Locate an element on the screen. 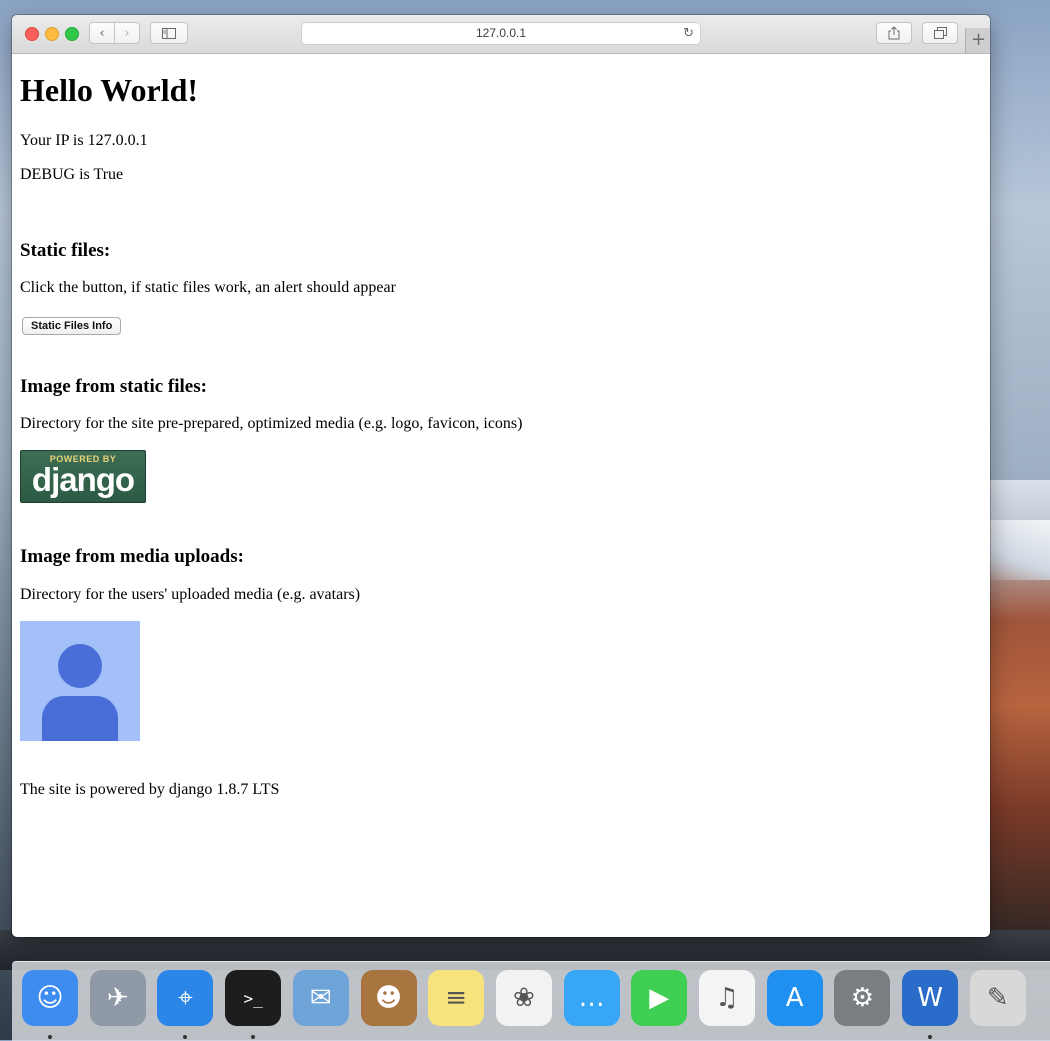 The image size is (1050, 1041). tabs-icon is located at coordinates (940, 33).